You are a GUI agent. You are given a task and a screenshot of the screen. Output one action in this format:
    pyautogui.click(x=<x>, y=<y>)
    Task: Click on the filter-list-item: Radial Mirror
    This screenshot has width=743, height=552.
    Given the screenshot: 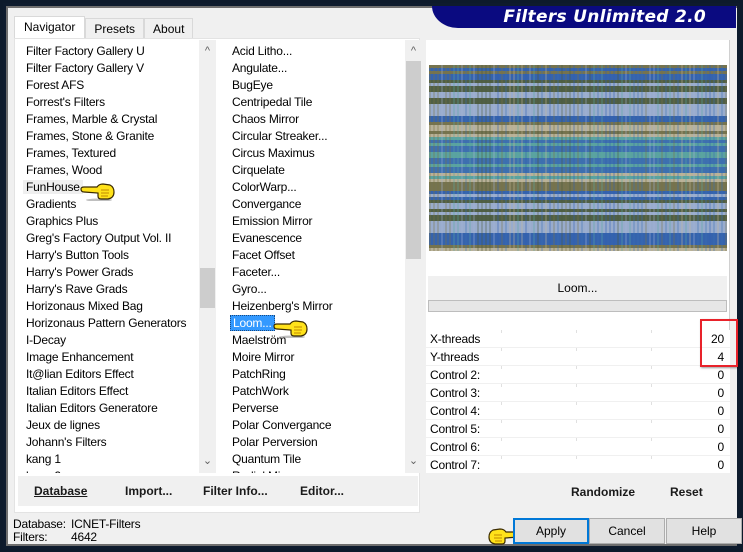 What is the action you would take?
    pyautogui.click(x=279, y=470)
    